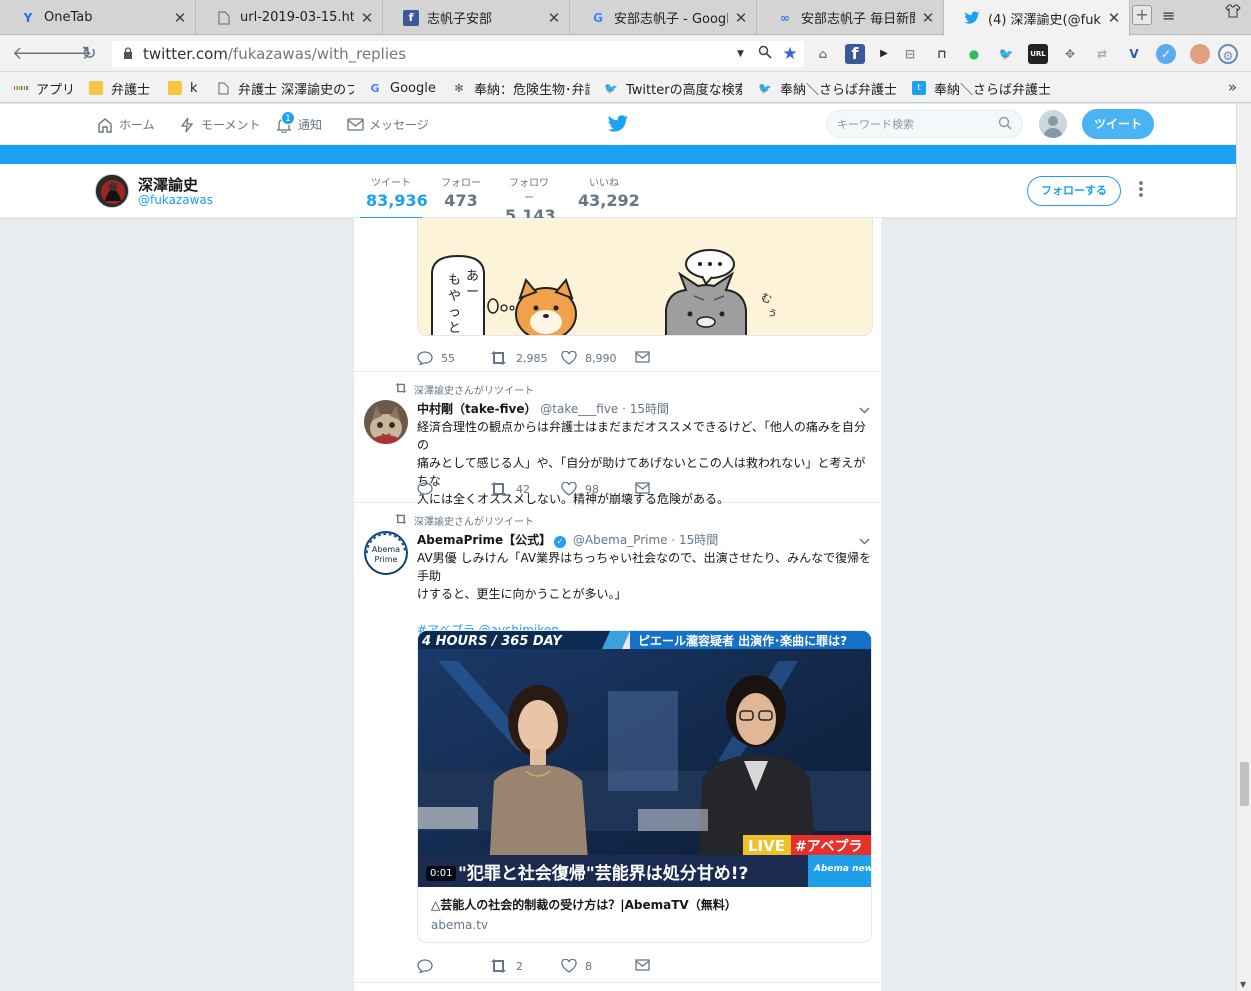 The height and width of the screenshot is (991, 1251). Describe the element at coordinates (620, 540) in the screenshot. I see `author-handle: @Abema_Prime` at that location.